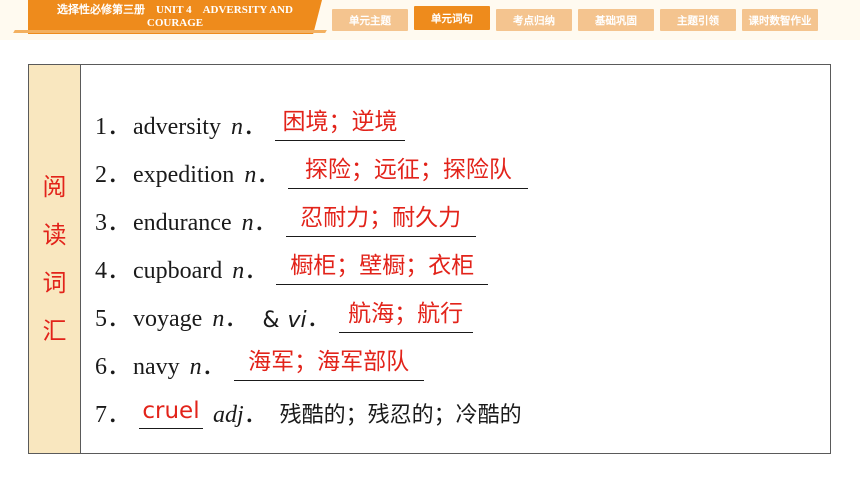 The height and width of the screenshot is (484, 860). I want to click on answer-blank: cruel, so click(171, 413).